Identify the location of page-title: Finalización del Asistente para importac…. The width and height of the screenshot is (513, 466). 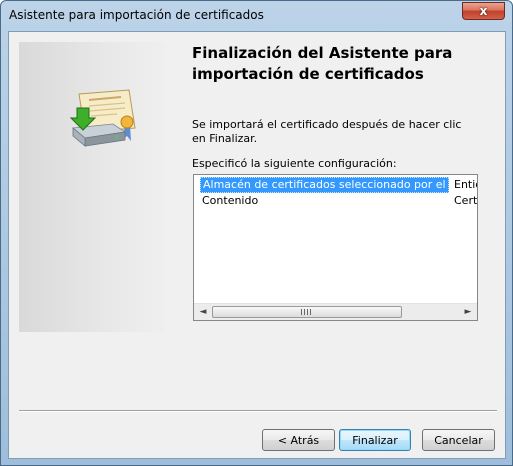
(322, 63).